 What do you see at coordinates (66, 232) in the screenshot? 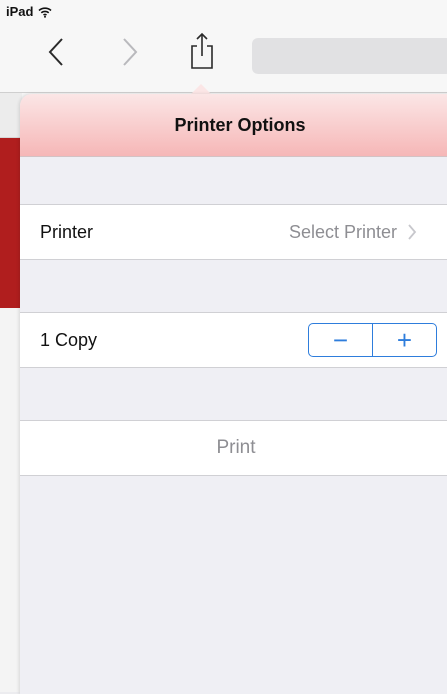
I see `printer-label: Printer` at bounding box center [66, 232].